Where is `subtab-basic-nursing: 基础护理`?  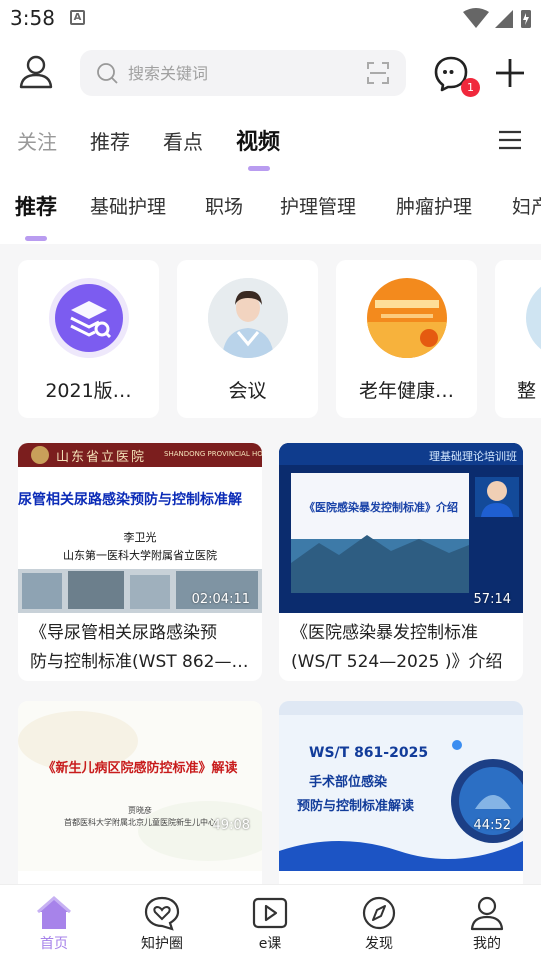
subtab-basic-nursing: 基础护理 is located at coordinates (128, 205).